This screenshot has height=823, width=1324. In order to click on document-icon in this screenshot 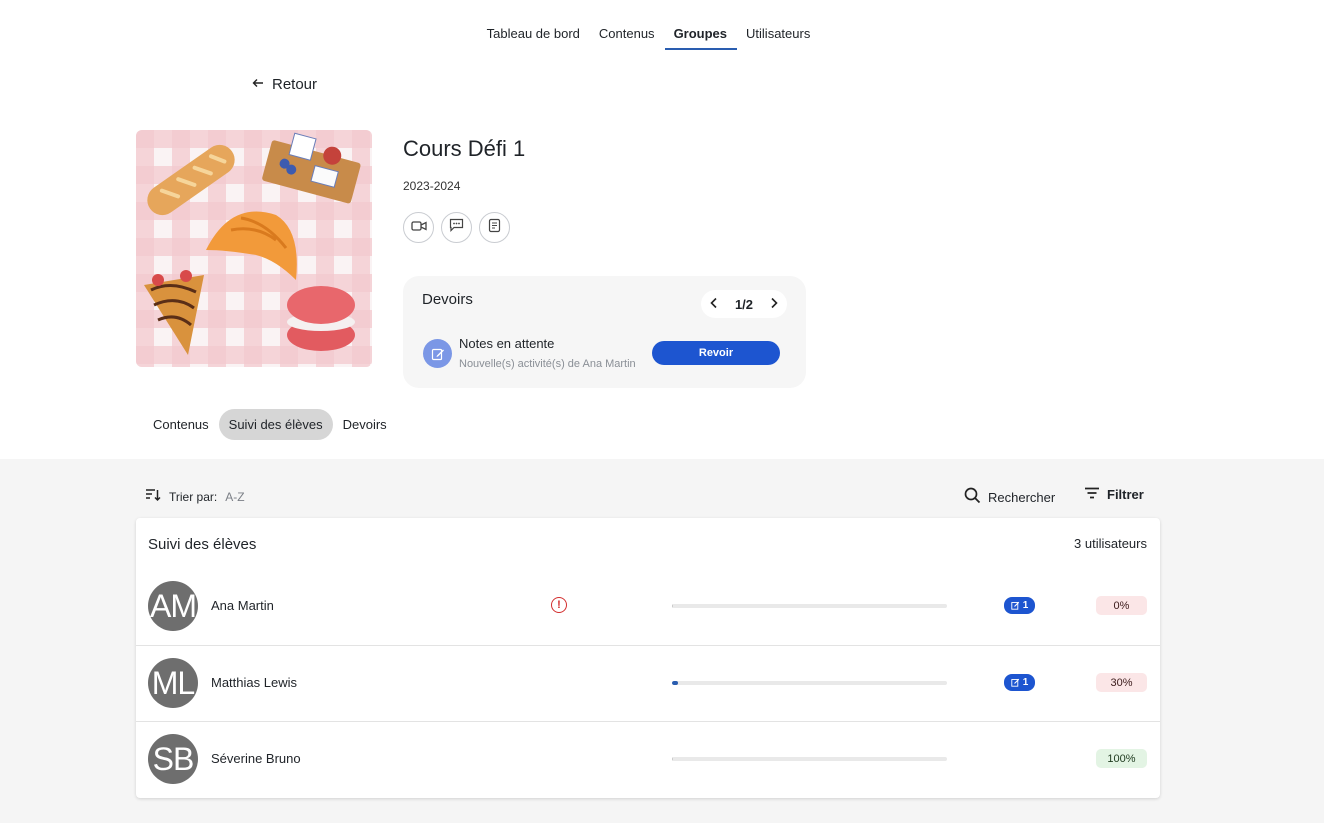, I will do `click(494, 228)`.